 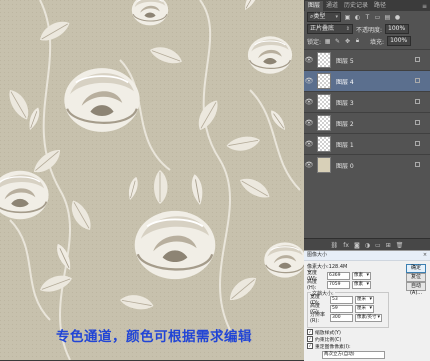 What do you see at coordinates (337, 41) in the screenshot?
I see `lock-image-icon: ✎` at bounding box center [337, 41].